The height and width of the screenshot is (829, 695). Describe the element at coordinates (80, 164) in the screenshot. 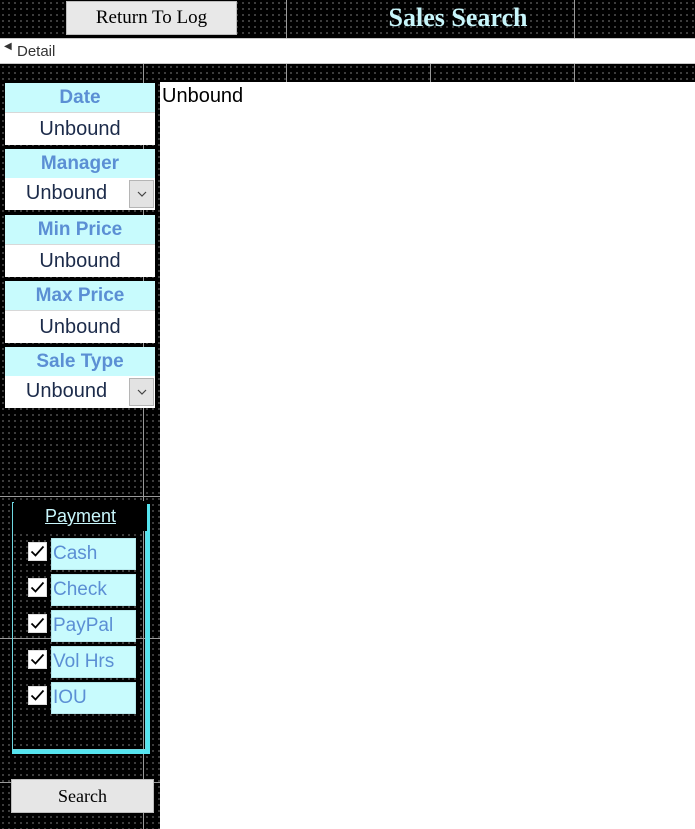

I see `manager-label: Manager` at that location.